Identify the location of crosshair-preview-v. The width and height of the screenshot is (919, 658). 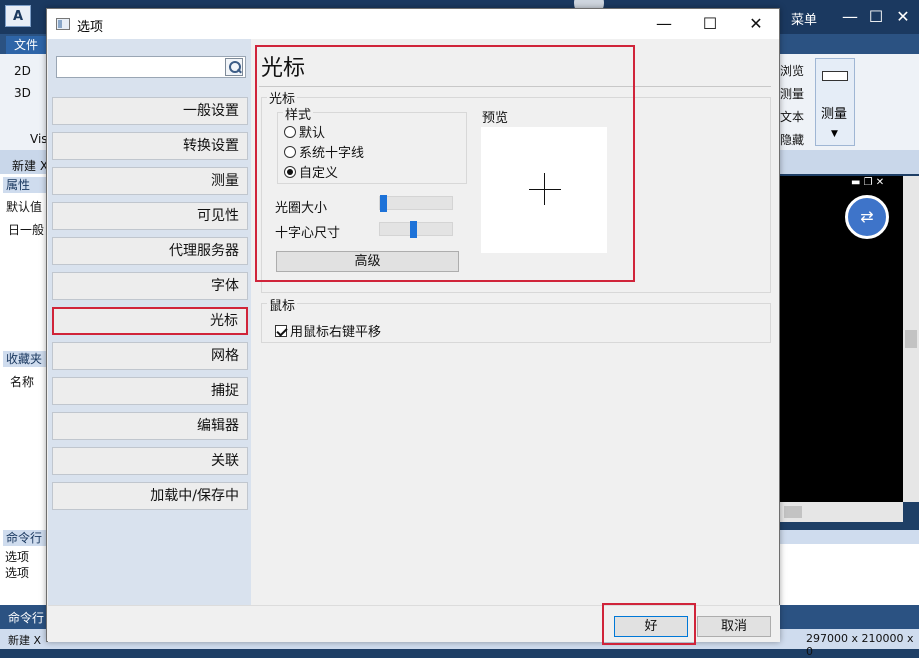
(544, 189).